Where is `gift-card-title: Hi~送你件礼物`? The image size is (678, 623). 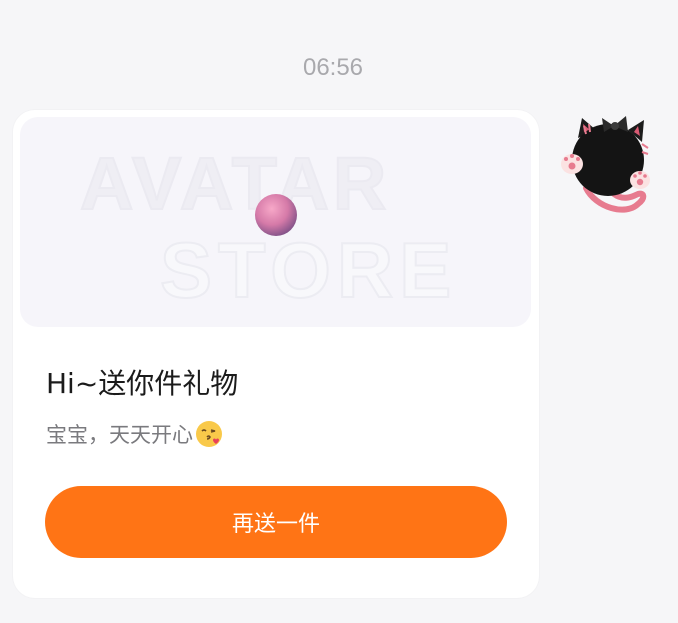 gift-card-title: Hi~送你件礼物 is located at coordinates (142, 383).